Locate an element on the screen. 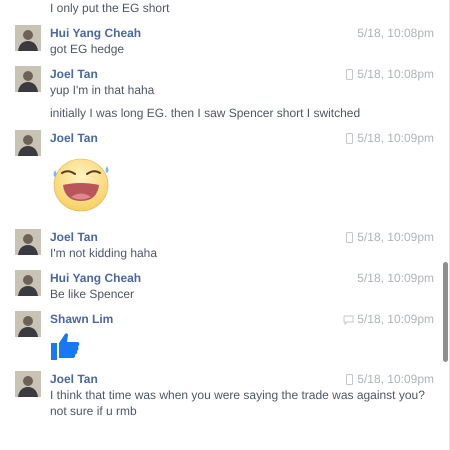 This screenshot has height=450, width=450. scrollbar is located at coordinates (445, 312).